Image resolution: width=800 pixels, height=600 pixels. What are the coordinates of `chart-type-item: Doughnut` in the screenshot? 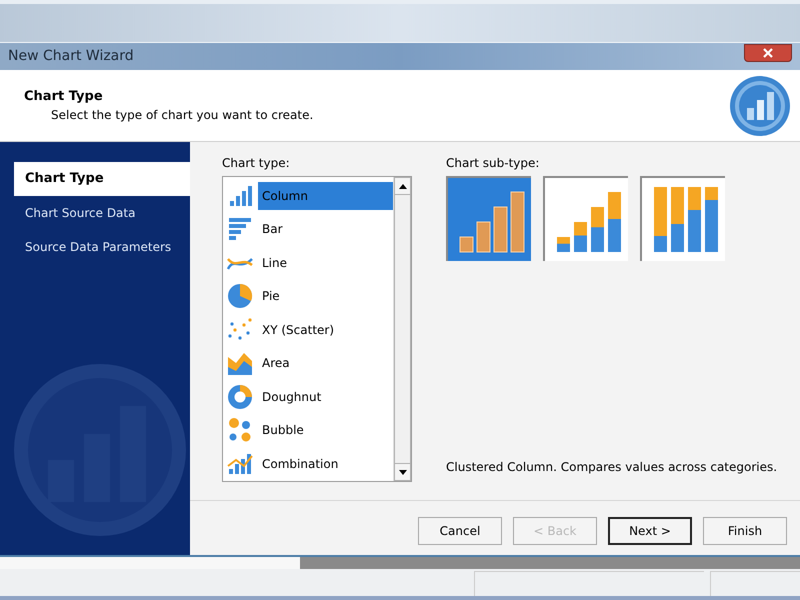 It's located at (325, 396).